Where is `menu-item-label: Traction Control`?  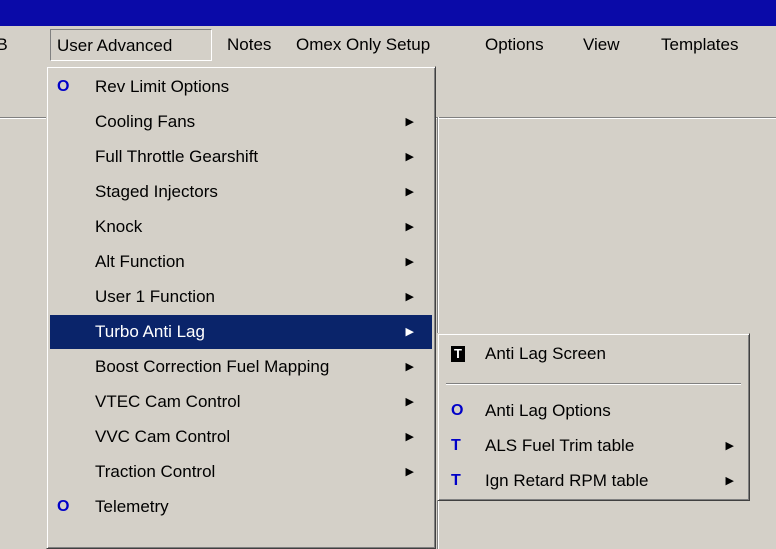
menu-item-label: Traction Control is located at coordinates (155, 471).